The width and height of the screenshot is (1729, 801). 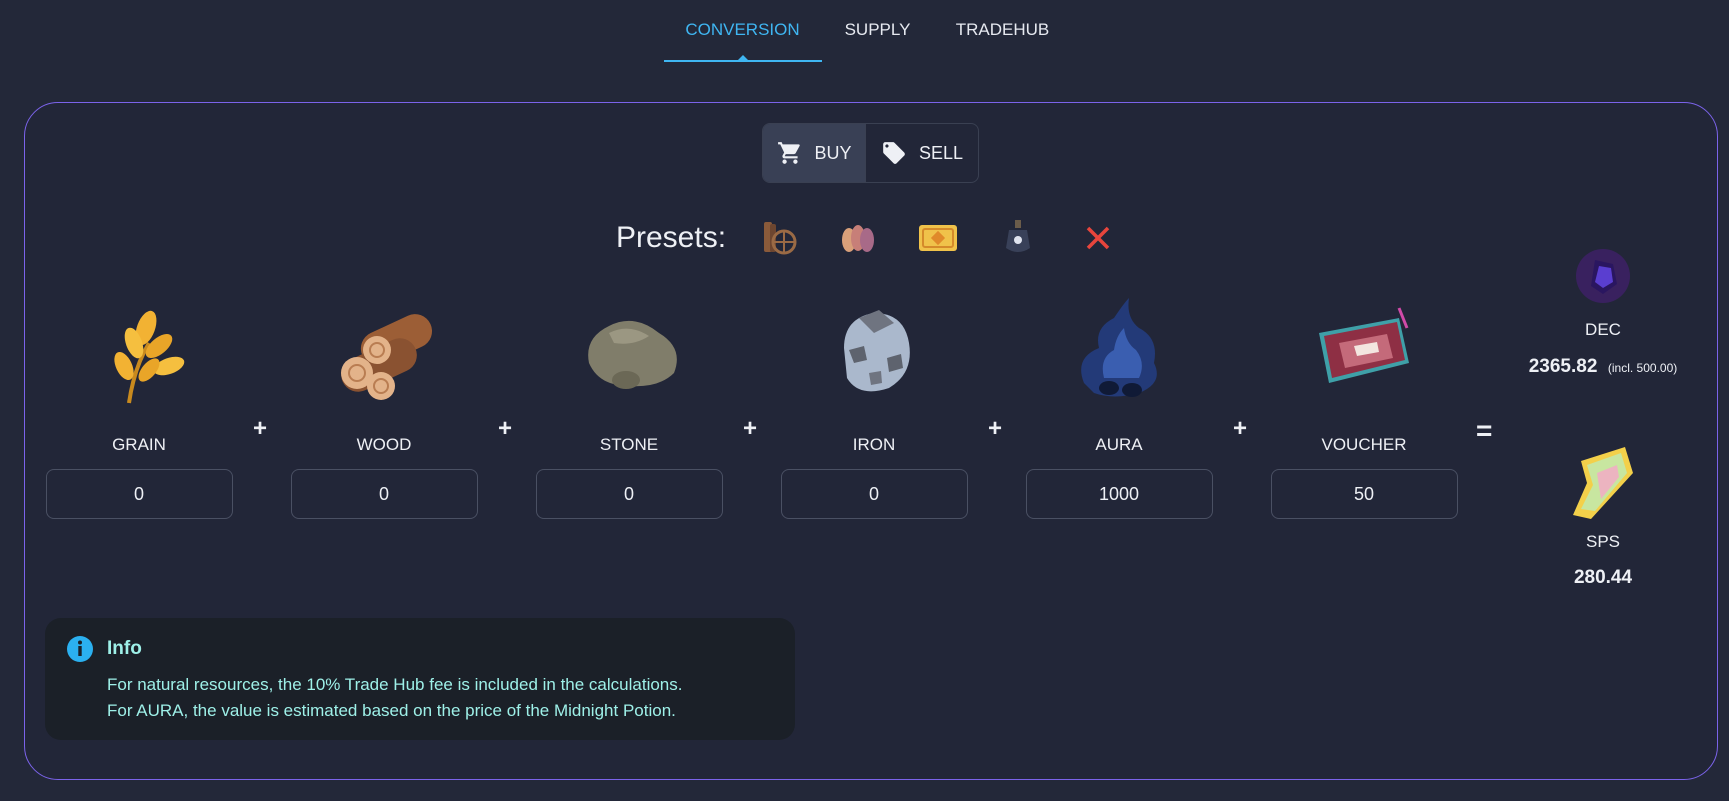 What do you see at coordinates (139, 444) in the screenshot?
I see `grain-label: GRAIN` at bounding box center [139, 444].